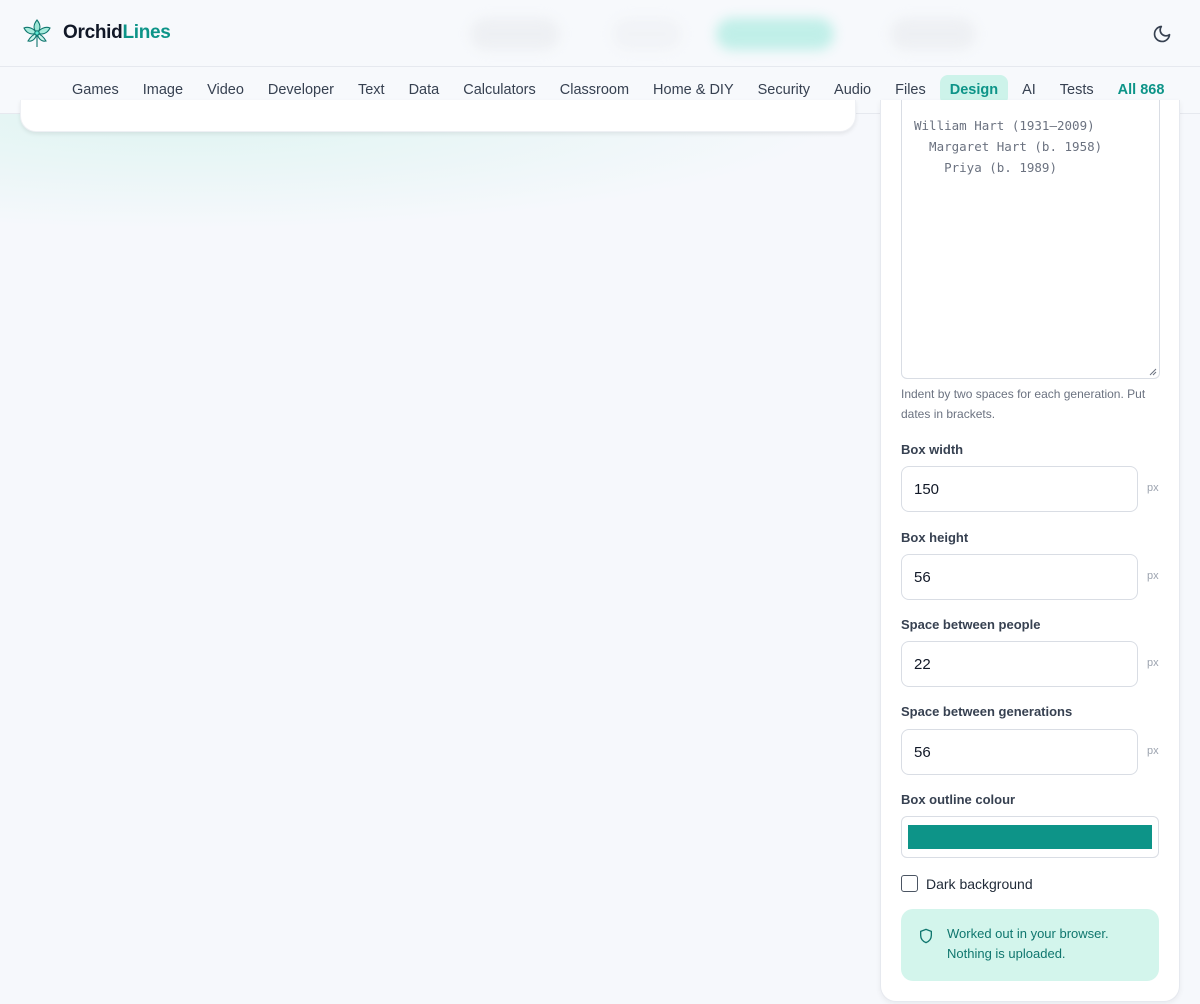 This screenshot has height=1004, width=1200. I want to click on dark-background-label: Dark background, so click(979, 883).